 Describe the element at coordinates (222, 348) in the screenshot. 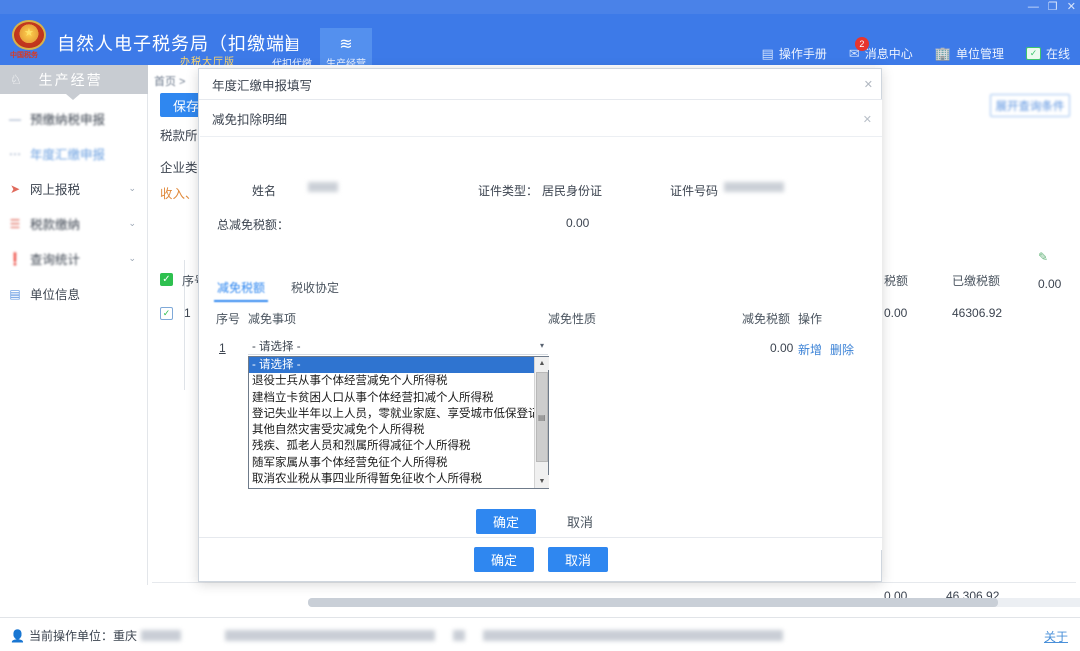

I see `row-index: 1` at that location.